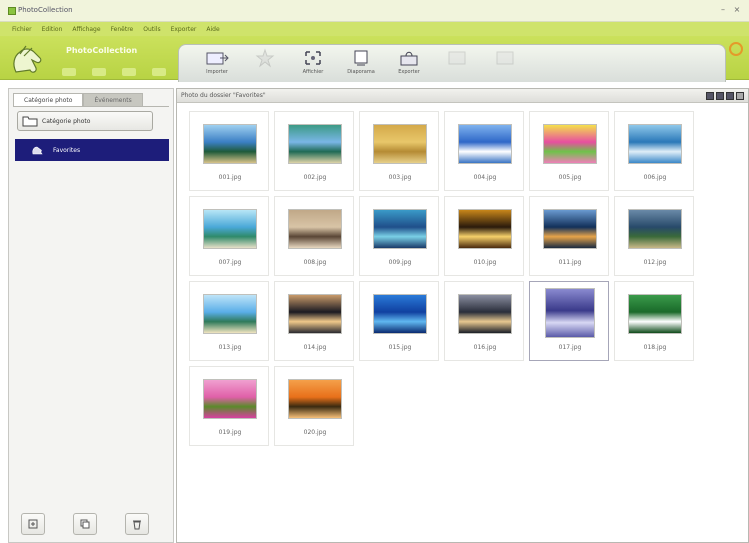  What do you see at coordinates (85, 121) in the screenshot?
I see `category-button: Catégorie photo` at bounding box center [85, 121].